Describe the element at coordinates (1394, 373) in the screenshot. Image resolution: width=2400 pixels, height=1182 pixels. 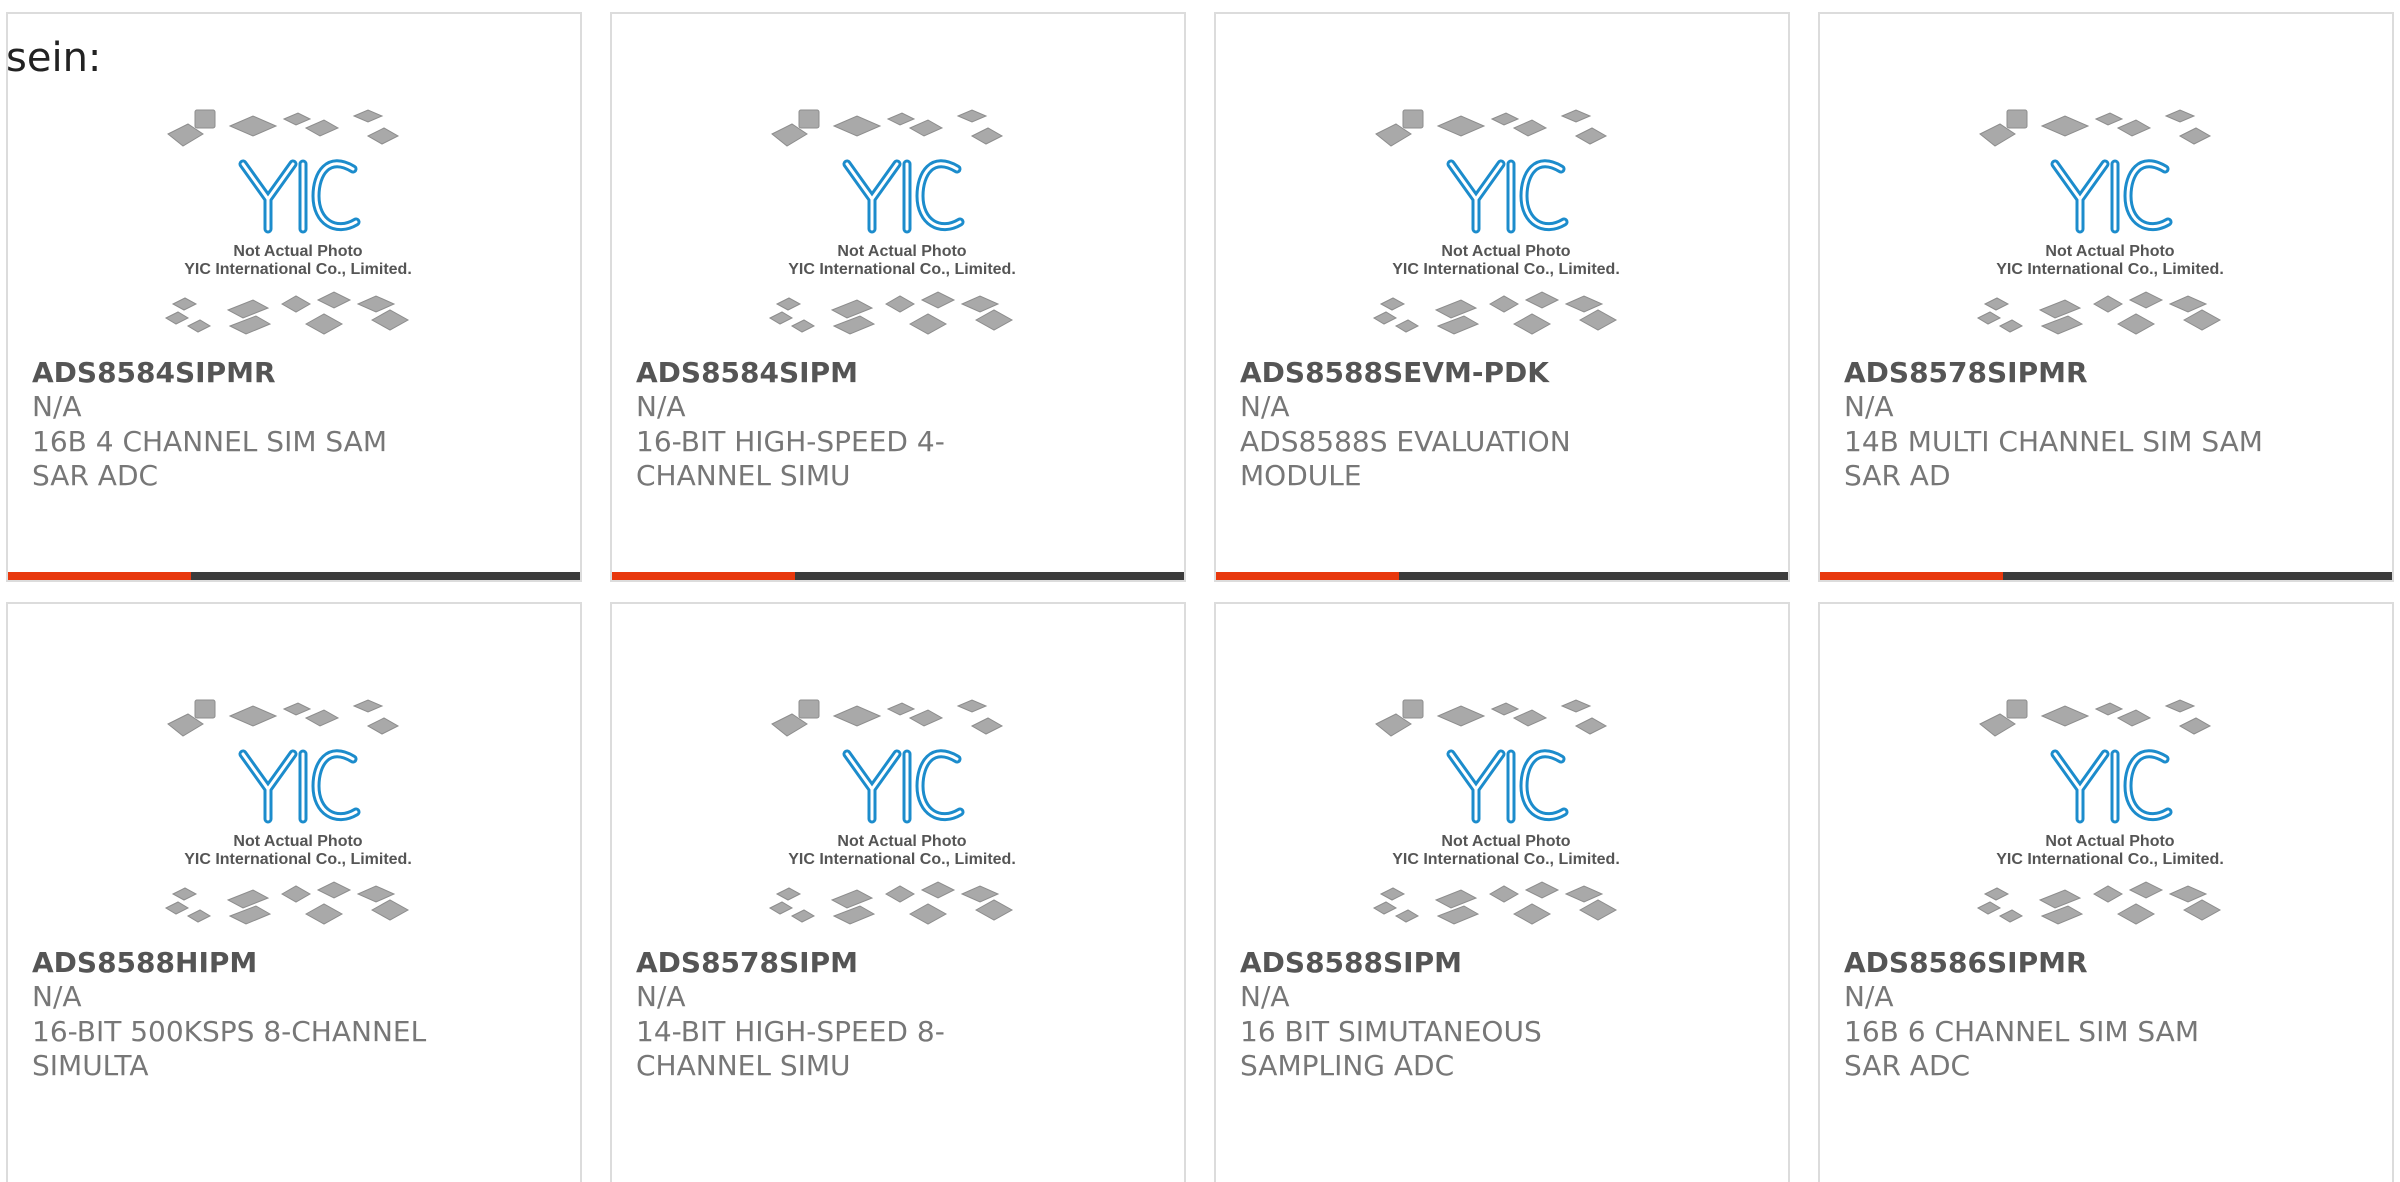
I see `part-number-link: ADS8588SEVM-PDK` at that location.